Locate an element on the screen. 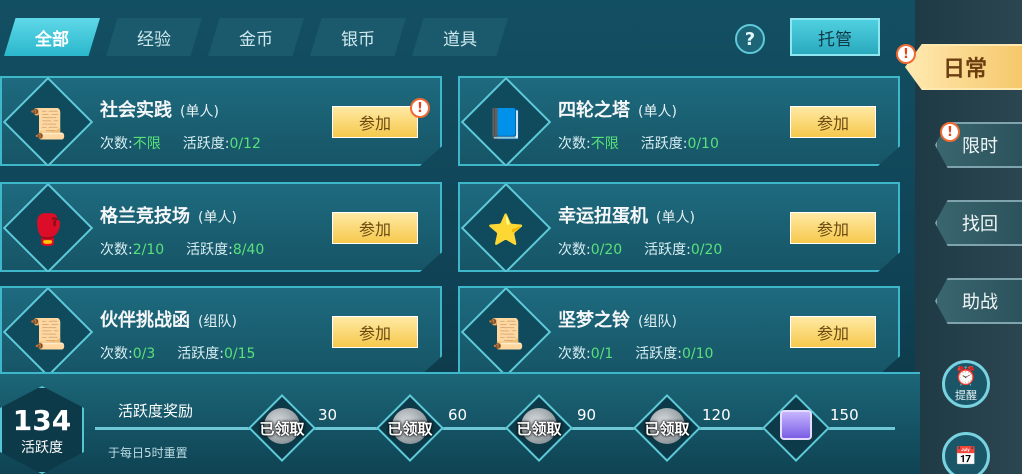 The height and width of the screenshot is (474, 1022). reward-threshold: 150 is located at coordinates (844, 415).